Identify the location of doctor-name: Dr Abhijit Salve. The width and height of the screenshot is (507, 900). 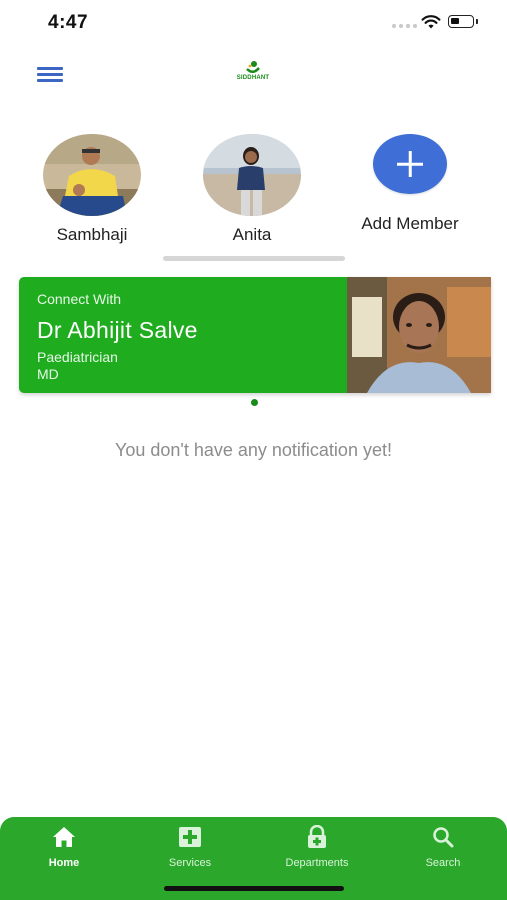
(117, 330).